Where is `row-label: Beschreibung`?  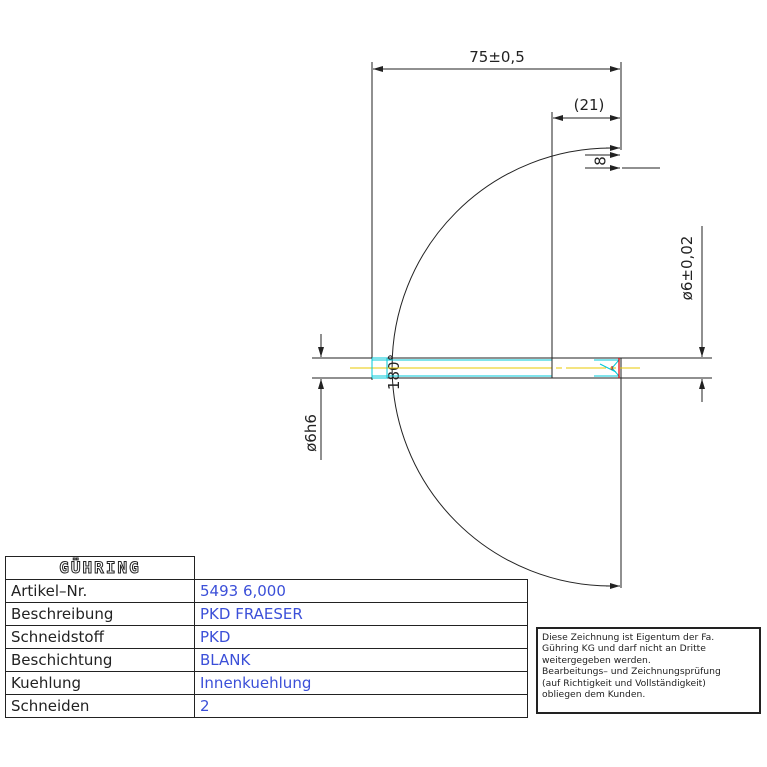
row-label: Beschreibung is located at coordinates (100, 614).